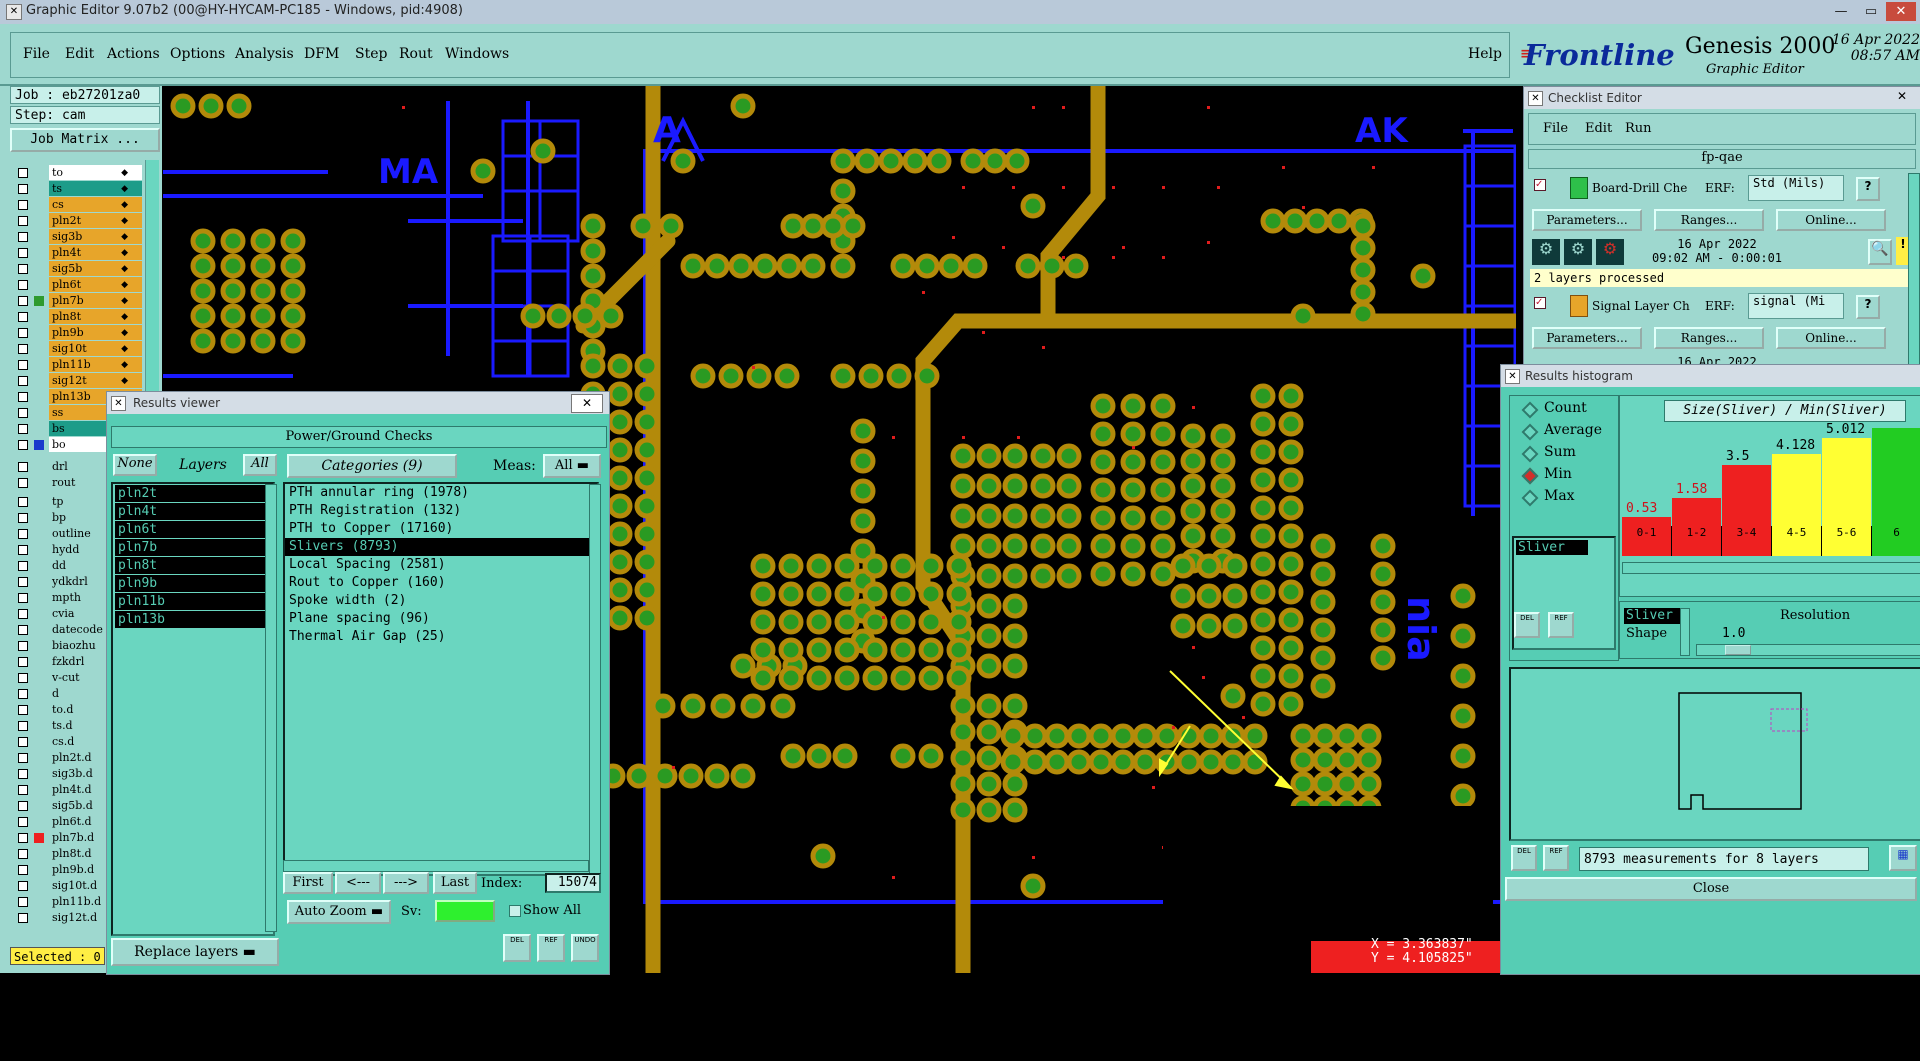 This screenshot has height=1061, width=1920. Describe the element at coordinates (190, 529) in the screenshot. I see `result-layer-item: pln6t` at that location.